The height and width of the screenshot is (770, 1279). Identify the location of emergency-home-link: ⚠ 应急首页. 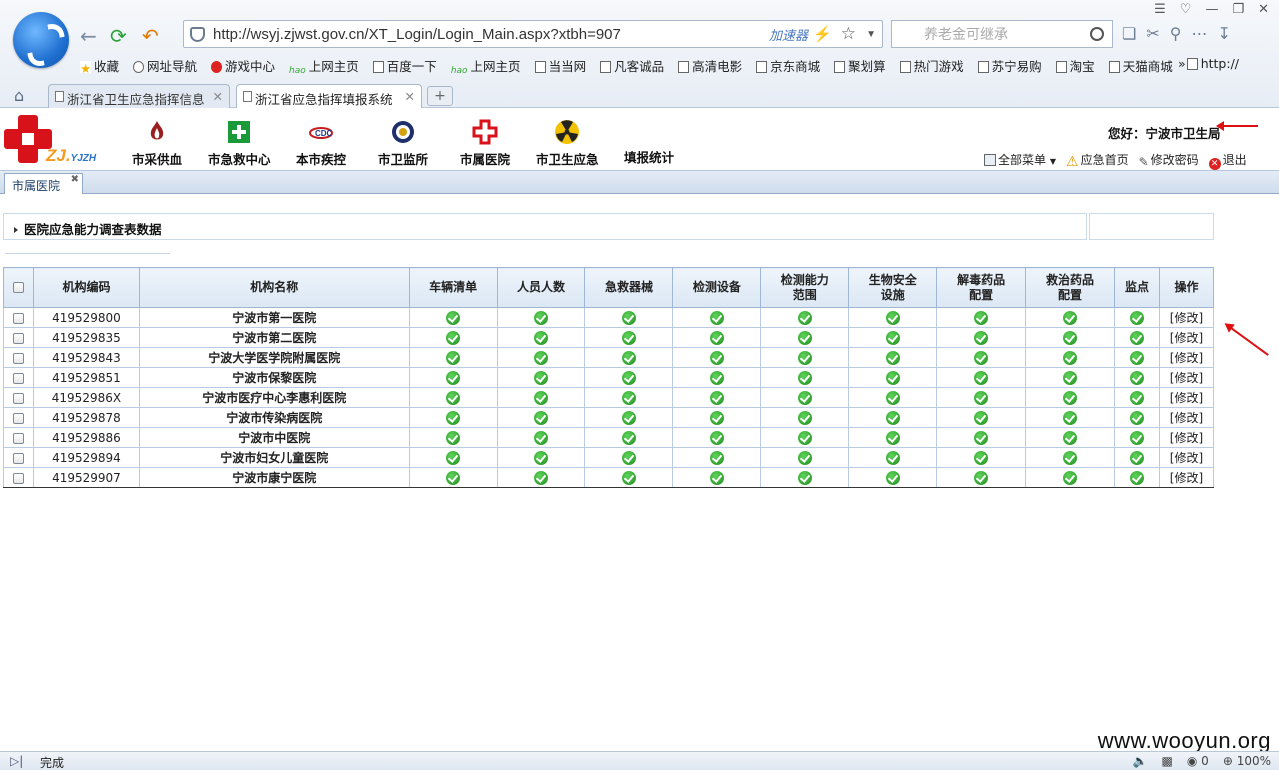
(1097, 160).